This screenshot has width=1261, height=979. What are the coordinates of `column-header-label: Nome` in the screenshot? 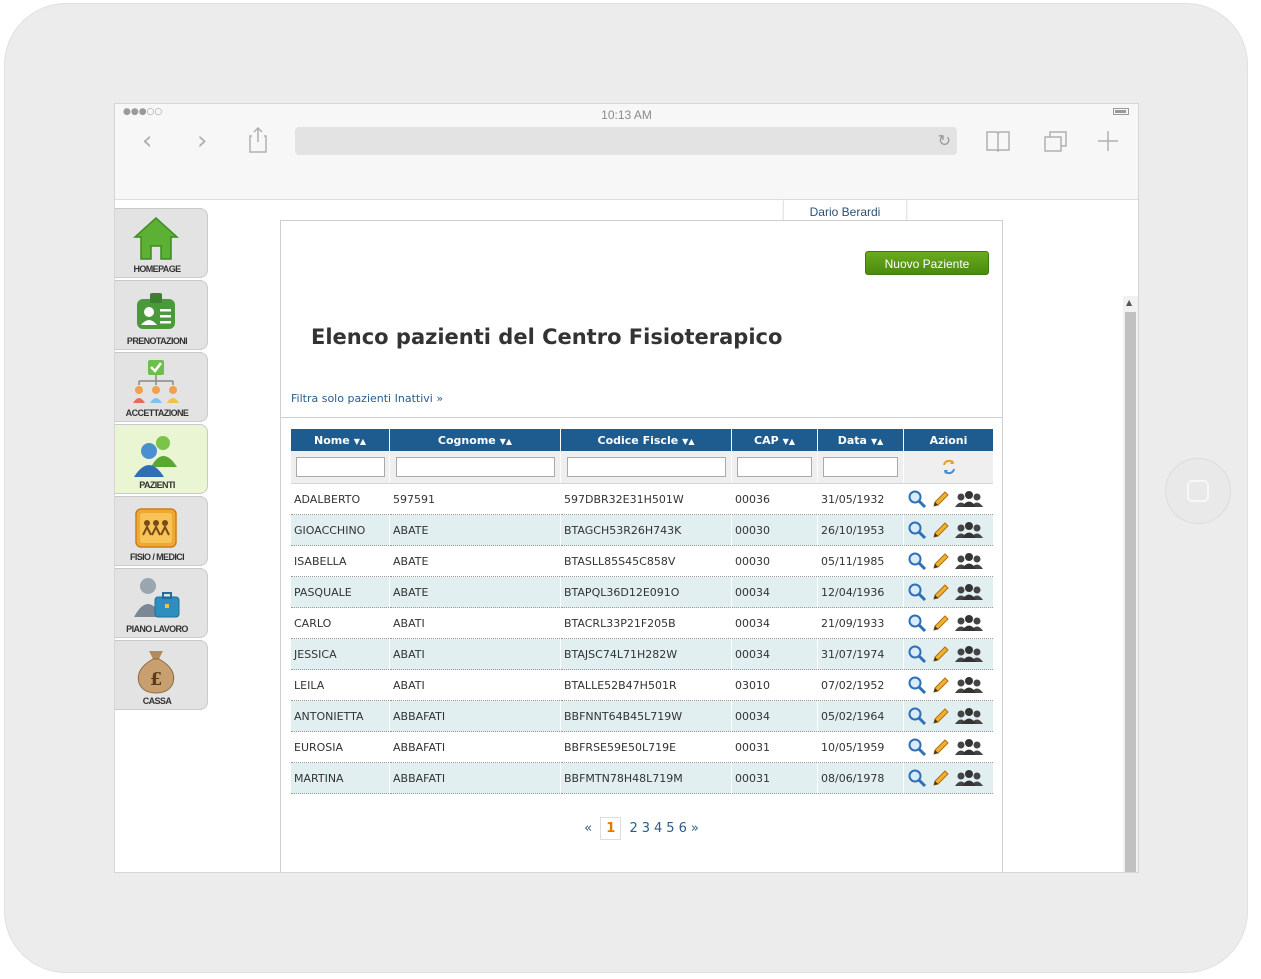 It's located at (332, 440).